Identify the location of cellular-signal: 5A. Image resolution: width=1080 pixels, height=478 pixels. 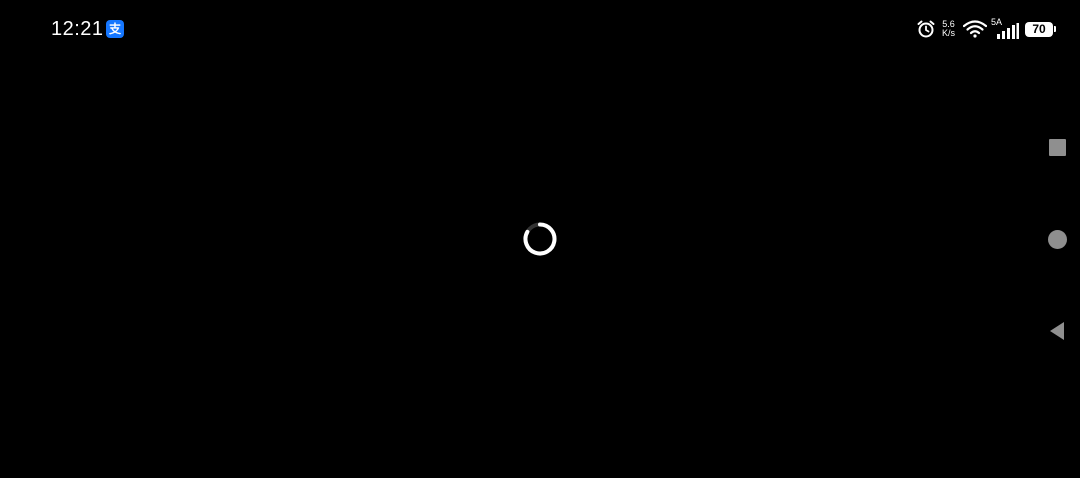
(1005, 28).